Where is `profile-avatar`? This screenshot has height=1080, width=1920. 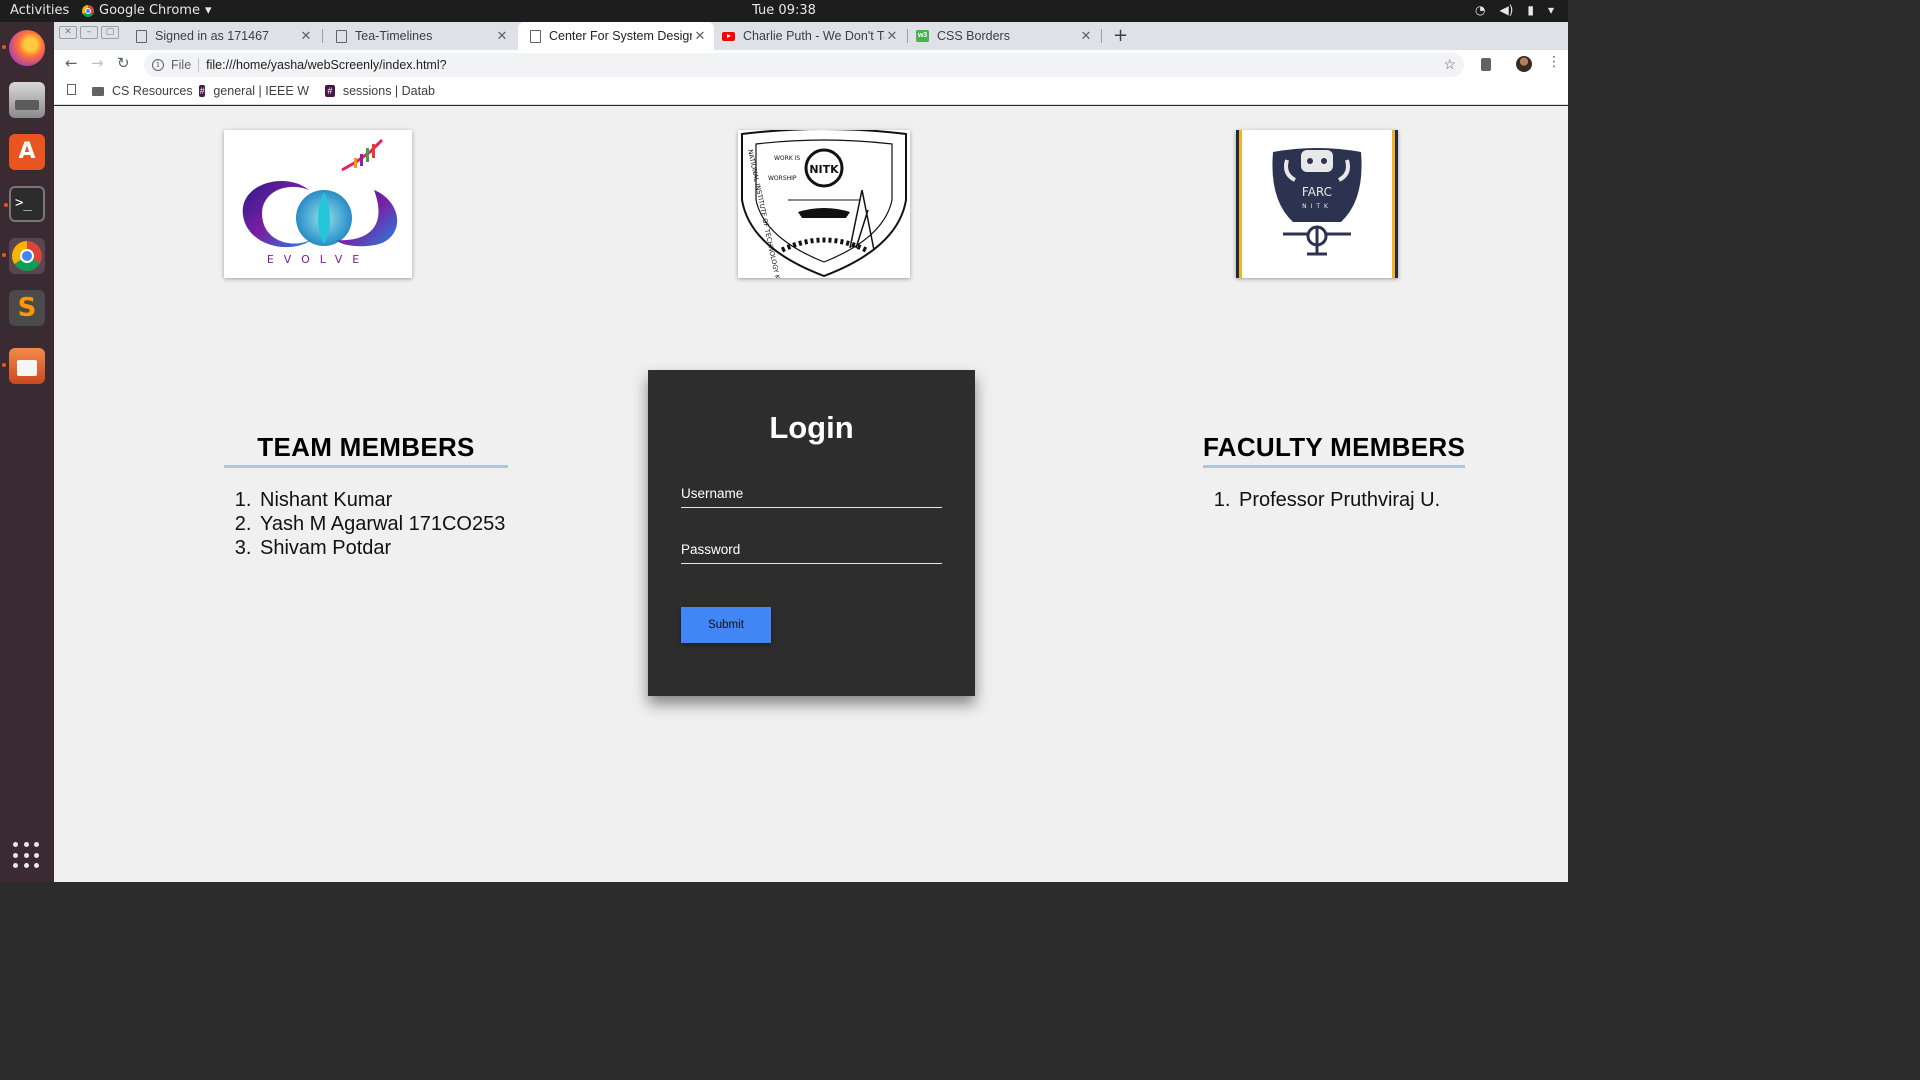
profile-avatar is located at coordinates (1524, 64).